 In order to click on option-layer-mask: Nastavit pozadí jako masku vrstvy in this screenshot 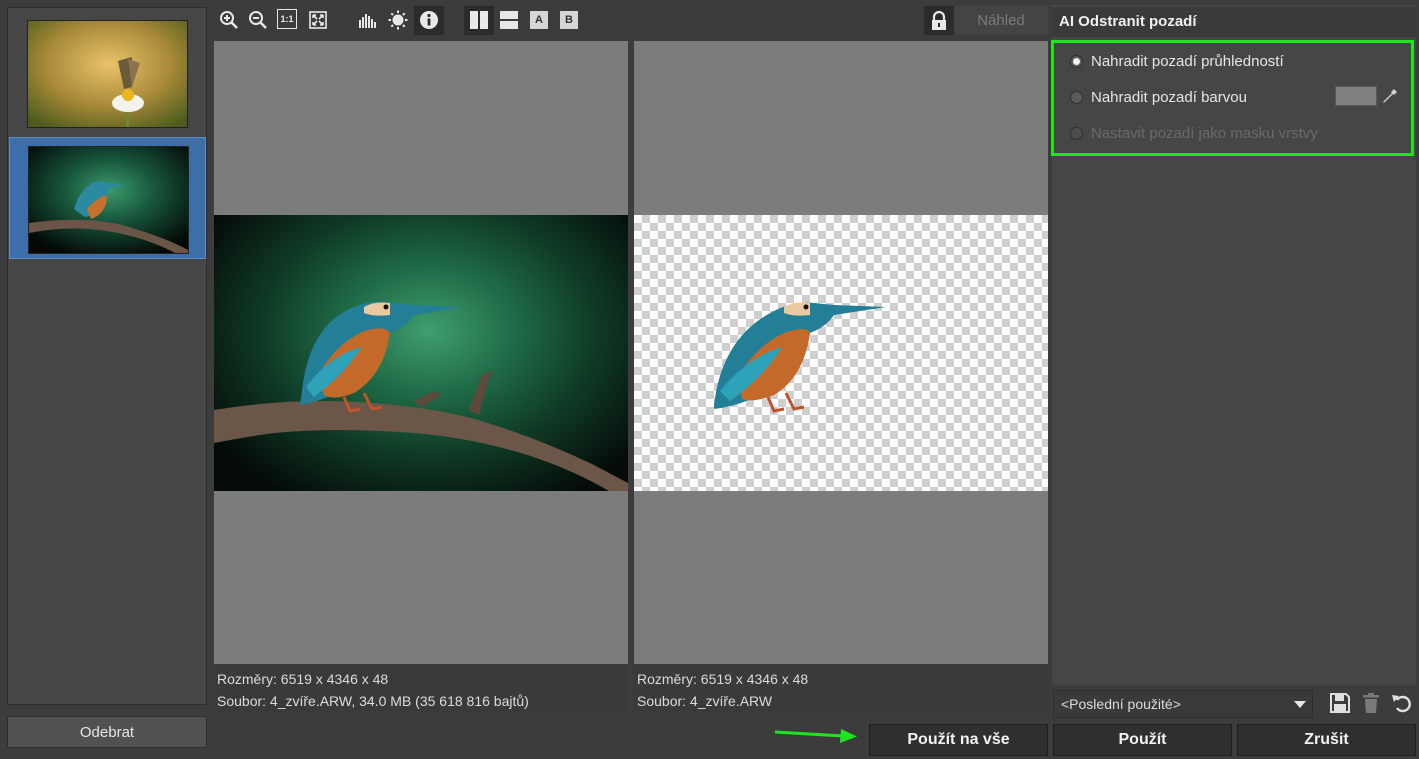, I will do `click(1194, 133)`.